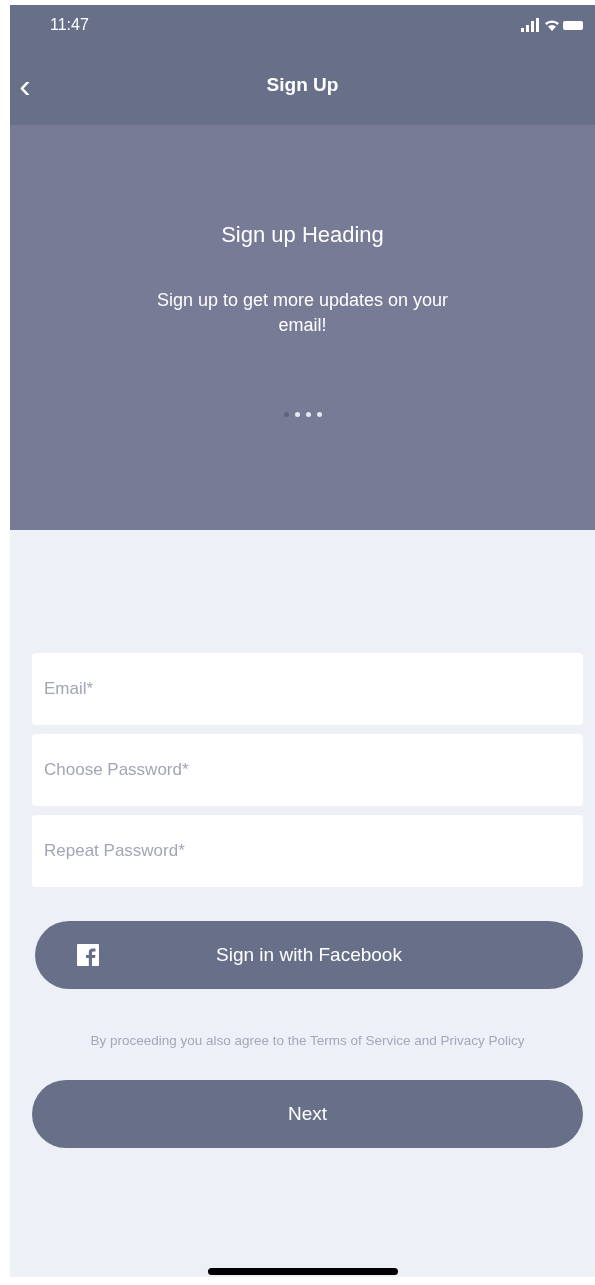 This screenshot has width=595, height=1285. I want to click on next-button: Next, so click(307, 1114).